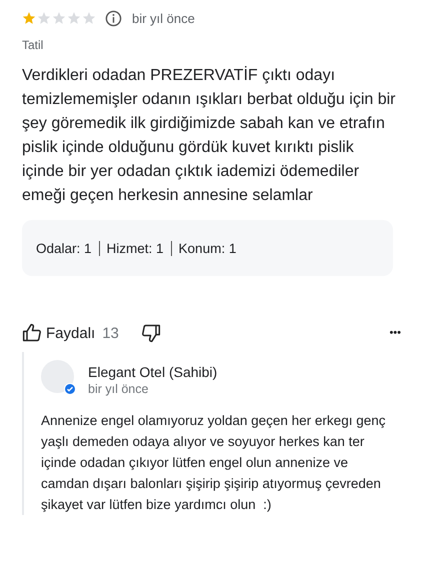 This screenshot has width=431, height=581. I want to click on helpful-button: Faydalı 13, so click(70, 333).